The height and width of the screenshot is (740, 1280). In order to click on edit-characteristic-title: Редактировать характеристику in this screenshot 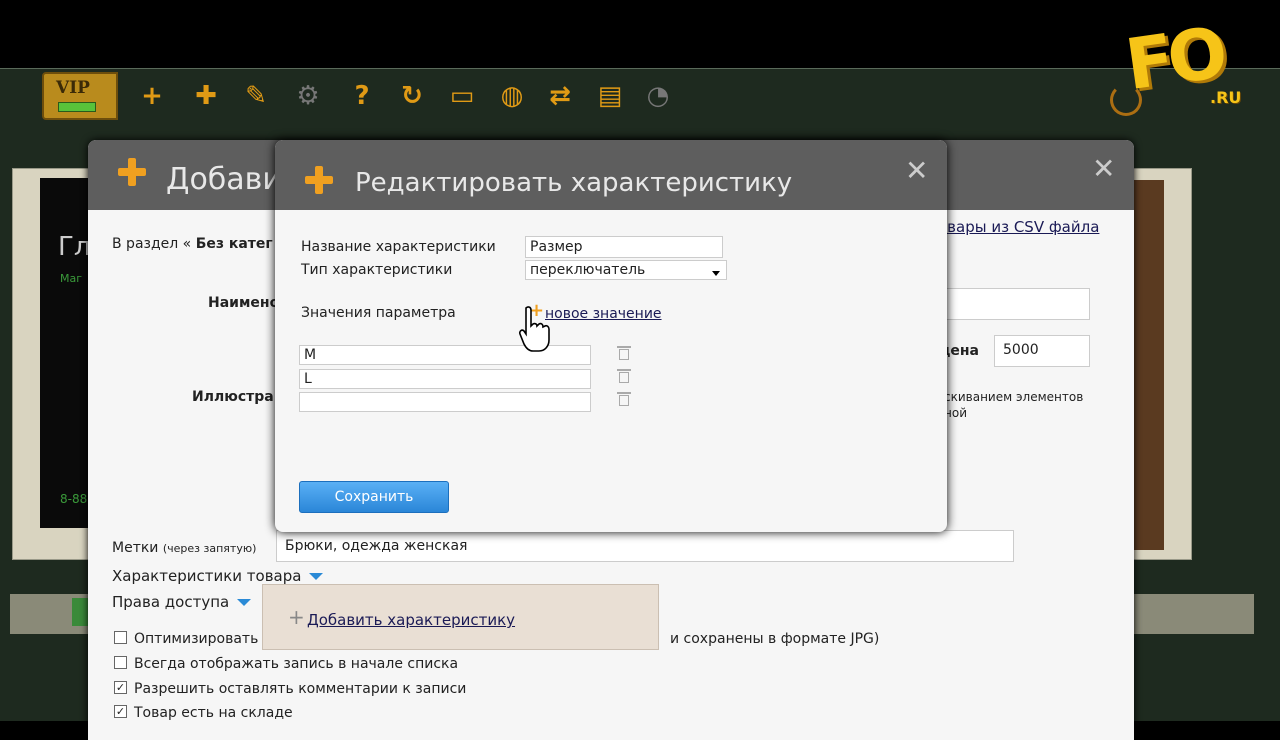, I will do `click(574, 183)`.